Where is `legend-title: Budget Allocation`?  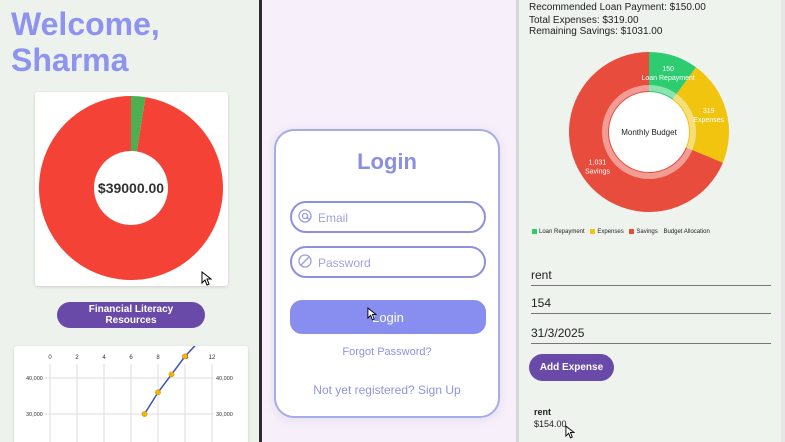 legend-title: Budget Allocation is located at coordinates (686, 232).